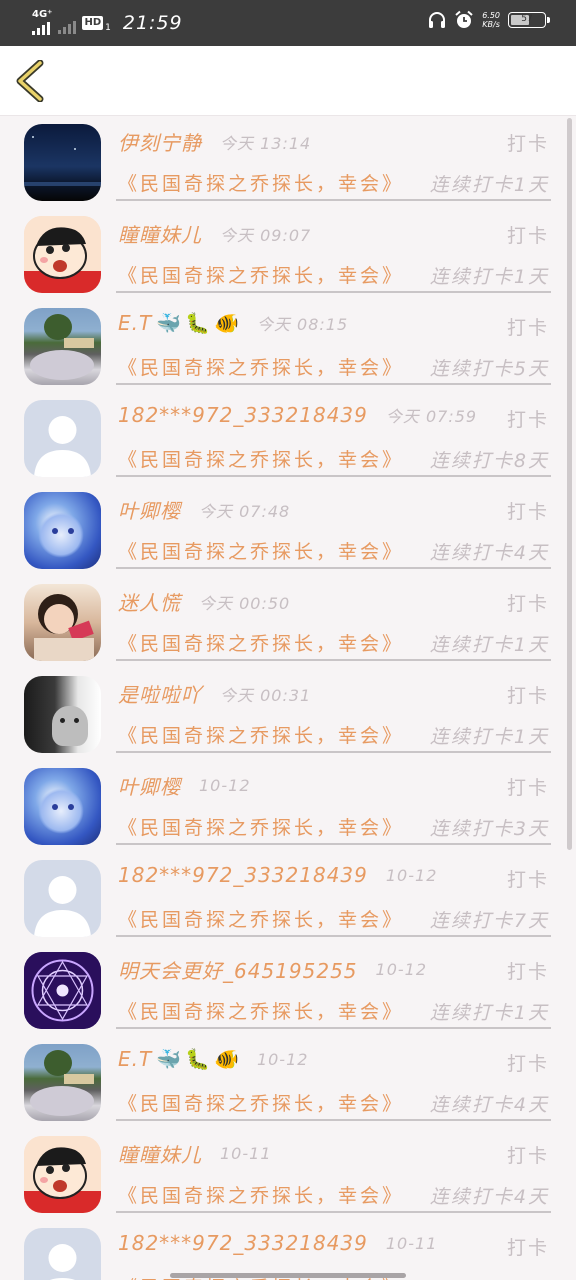 The width and height of the screenshot is (576, 1280). Describe the element at coordinates (333, 803) in the screenshot. I see `item-content: 叶卿樱 10-12 打卡 《民国奇探之乔探长，幸会》 连续打卡3天` at that location.